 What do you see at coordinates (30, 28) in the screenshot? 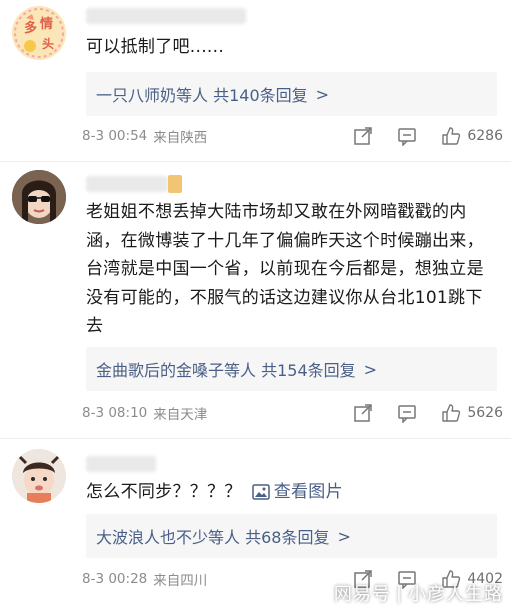
I see `svg-text: 多` at bounding box center [30, 28].